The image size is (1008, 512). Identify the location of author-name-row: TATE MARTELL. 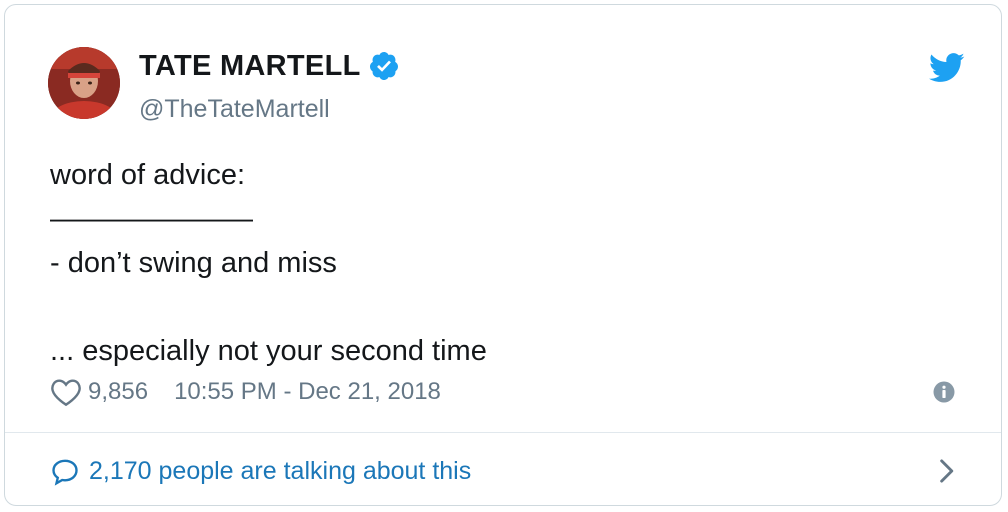
(269, 66).